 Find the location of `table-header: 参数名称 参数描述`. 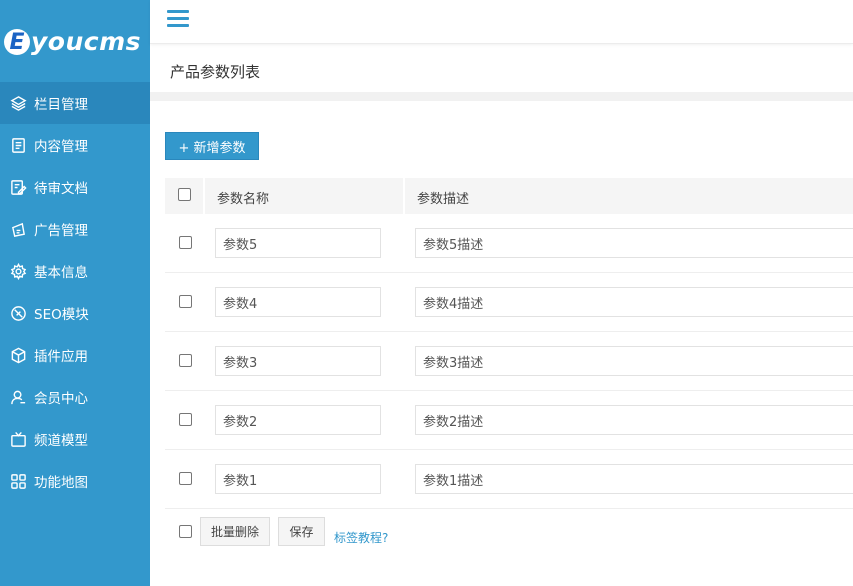

table-header: 参数名称 参数描述 is located at coordinates (509, 196).